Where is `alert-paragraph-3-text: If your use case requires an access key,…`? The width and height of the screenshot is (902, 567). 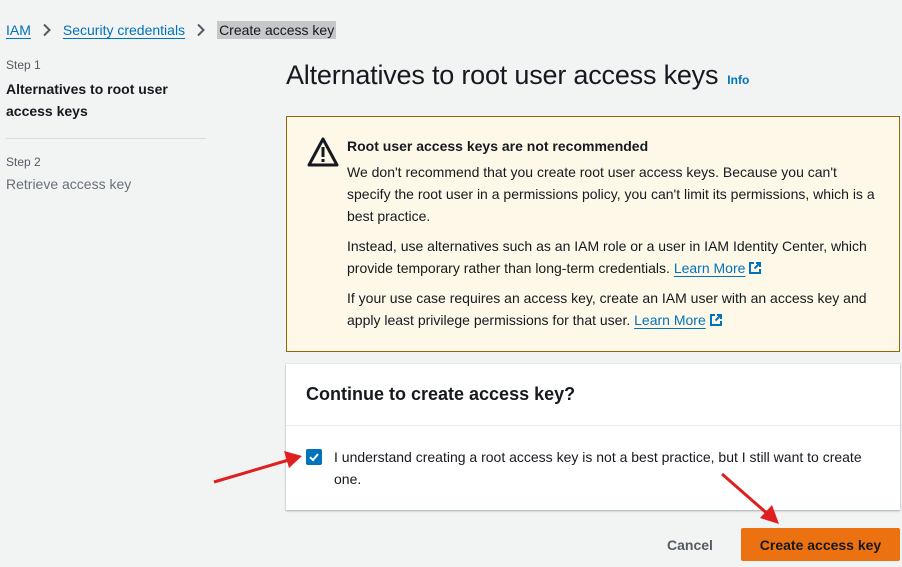 alert-paragraph-3-text: If your use case requires an access key,… is located at coordinates (607, 309).